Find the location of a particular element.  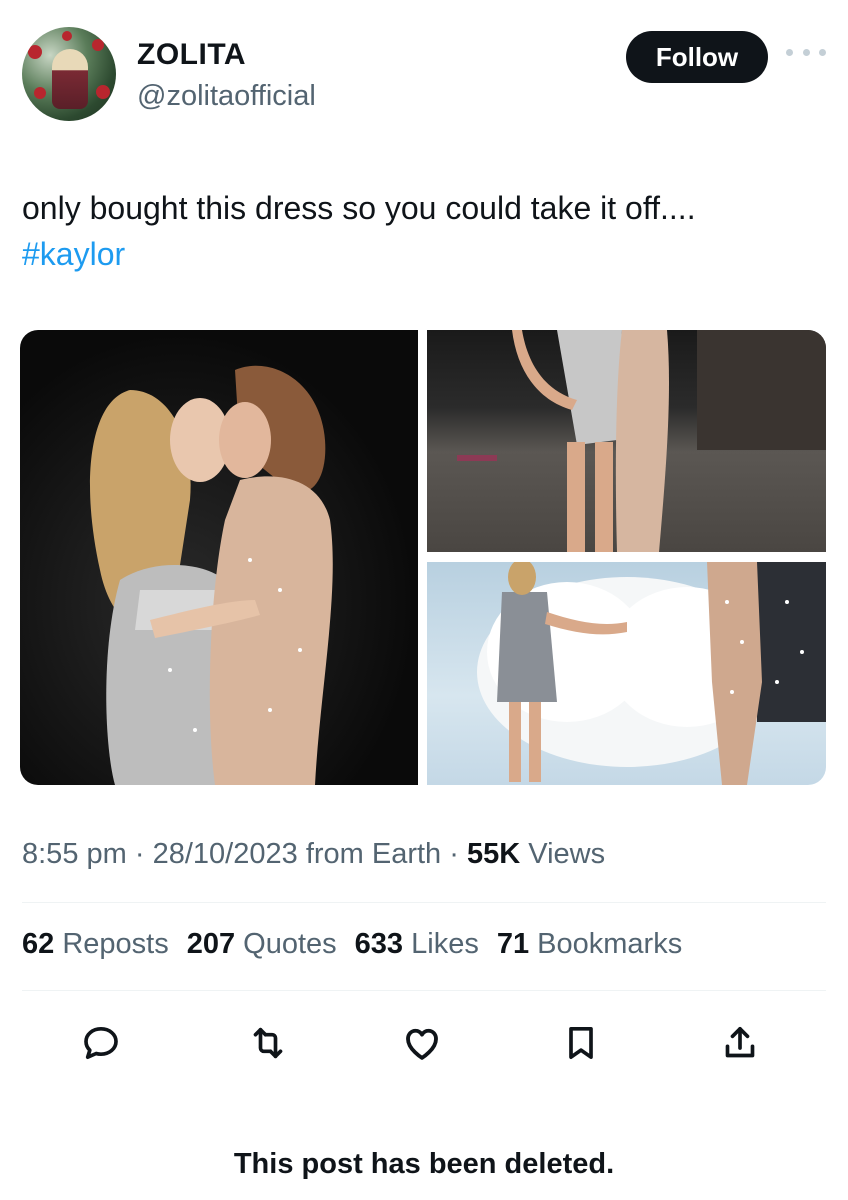

reply-icon is located at coordinates (101, 1043).